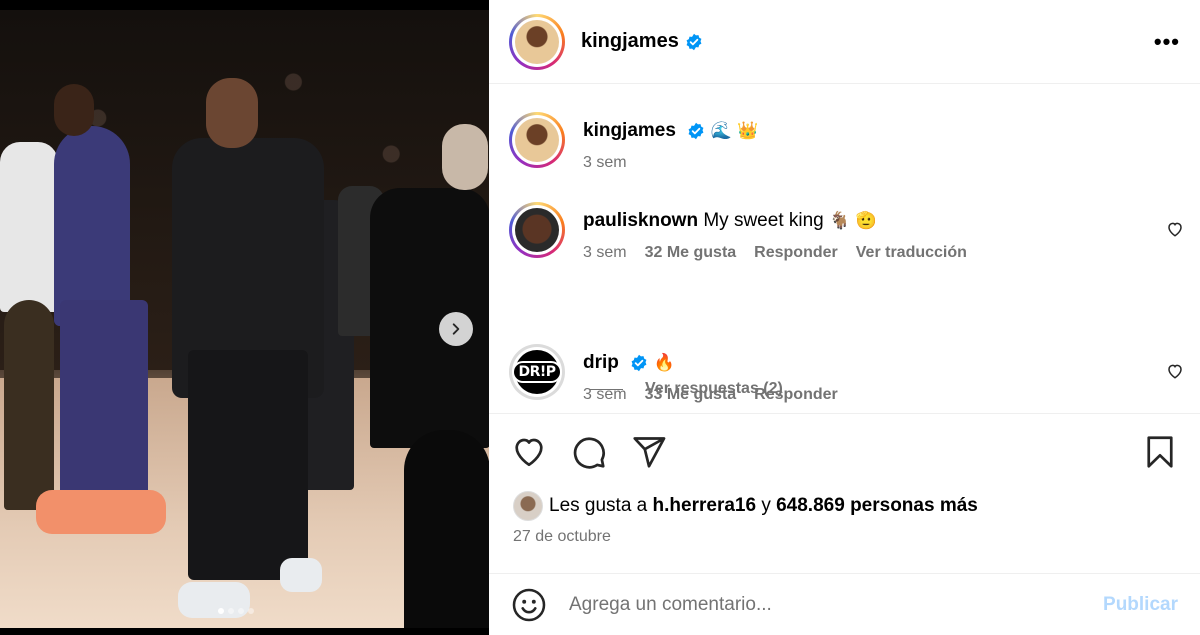  What do you see at coordinates (601, 362) in the screenshot?
I see `comment-username: drip` at bounding box center [601, 362].